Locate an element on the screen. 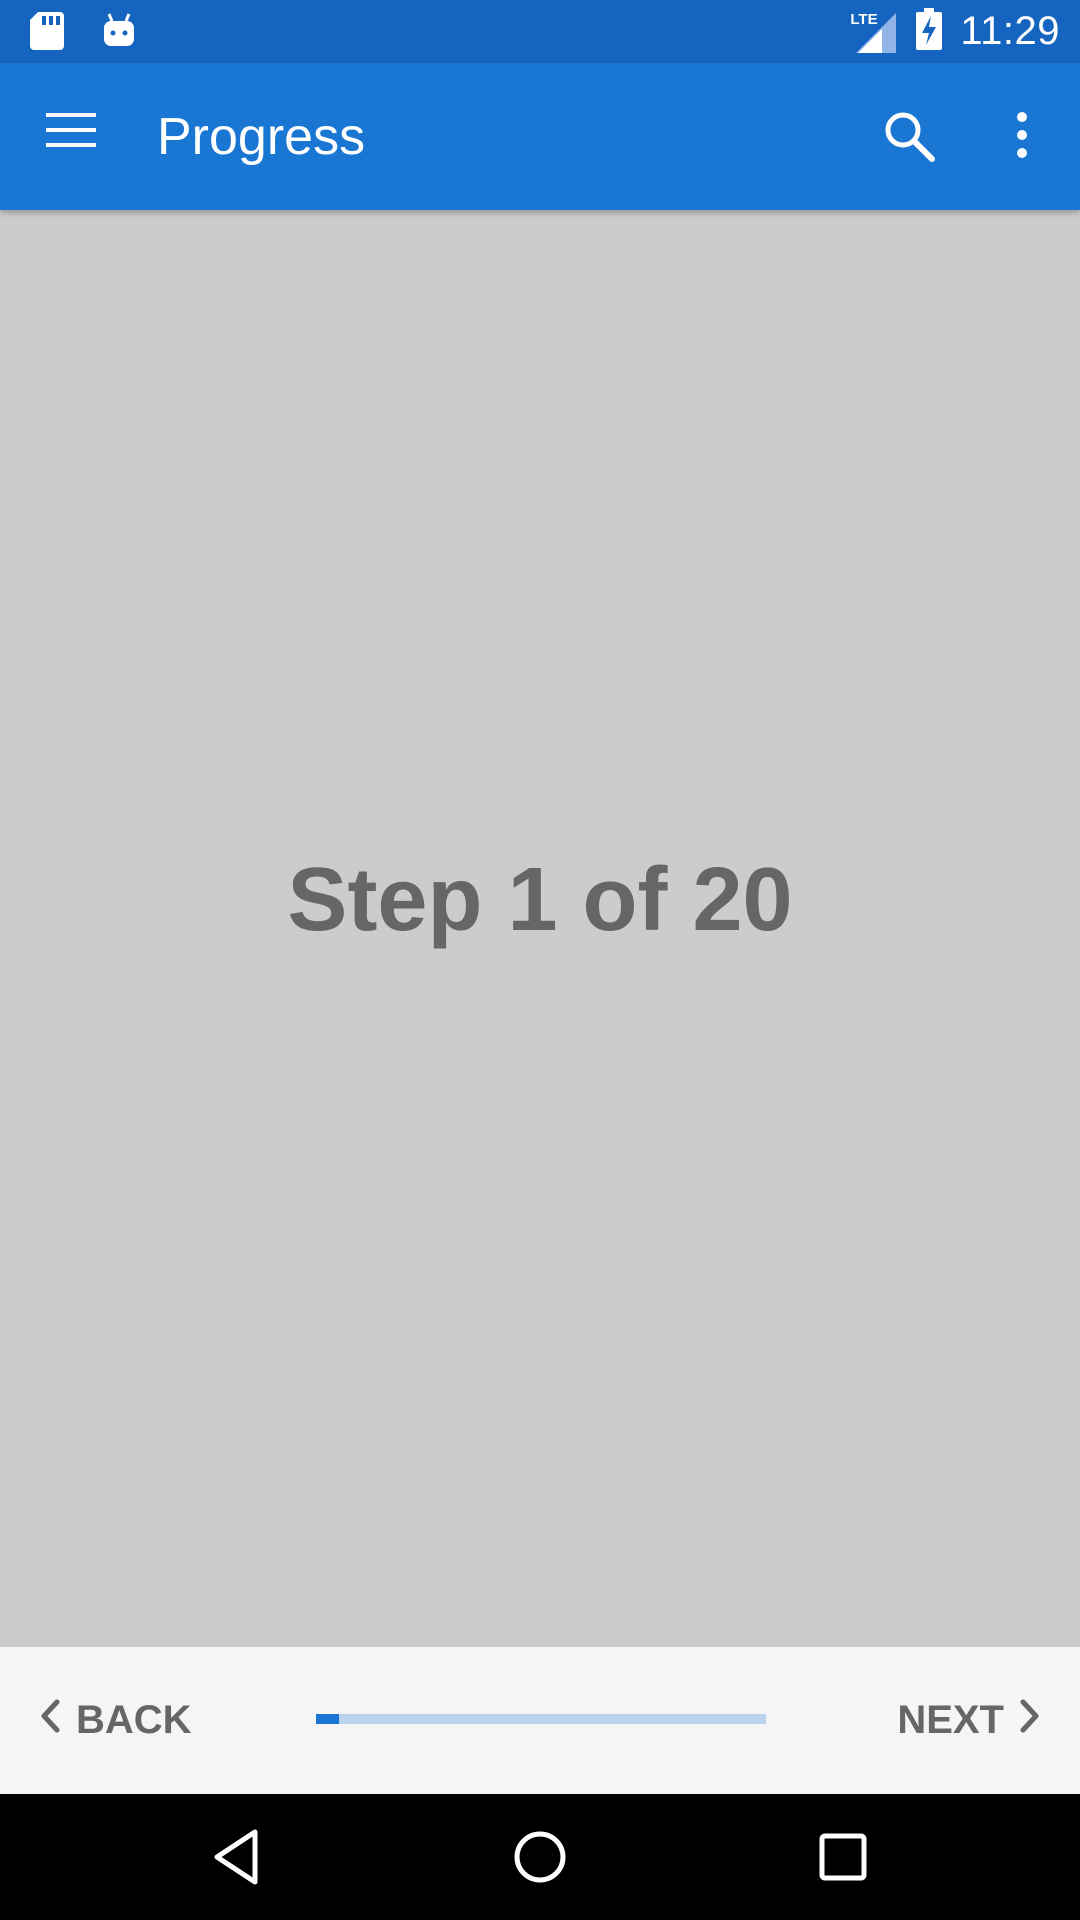  home-circle-icon is located at coordinates (540, 1857).